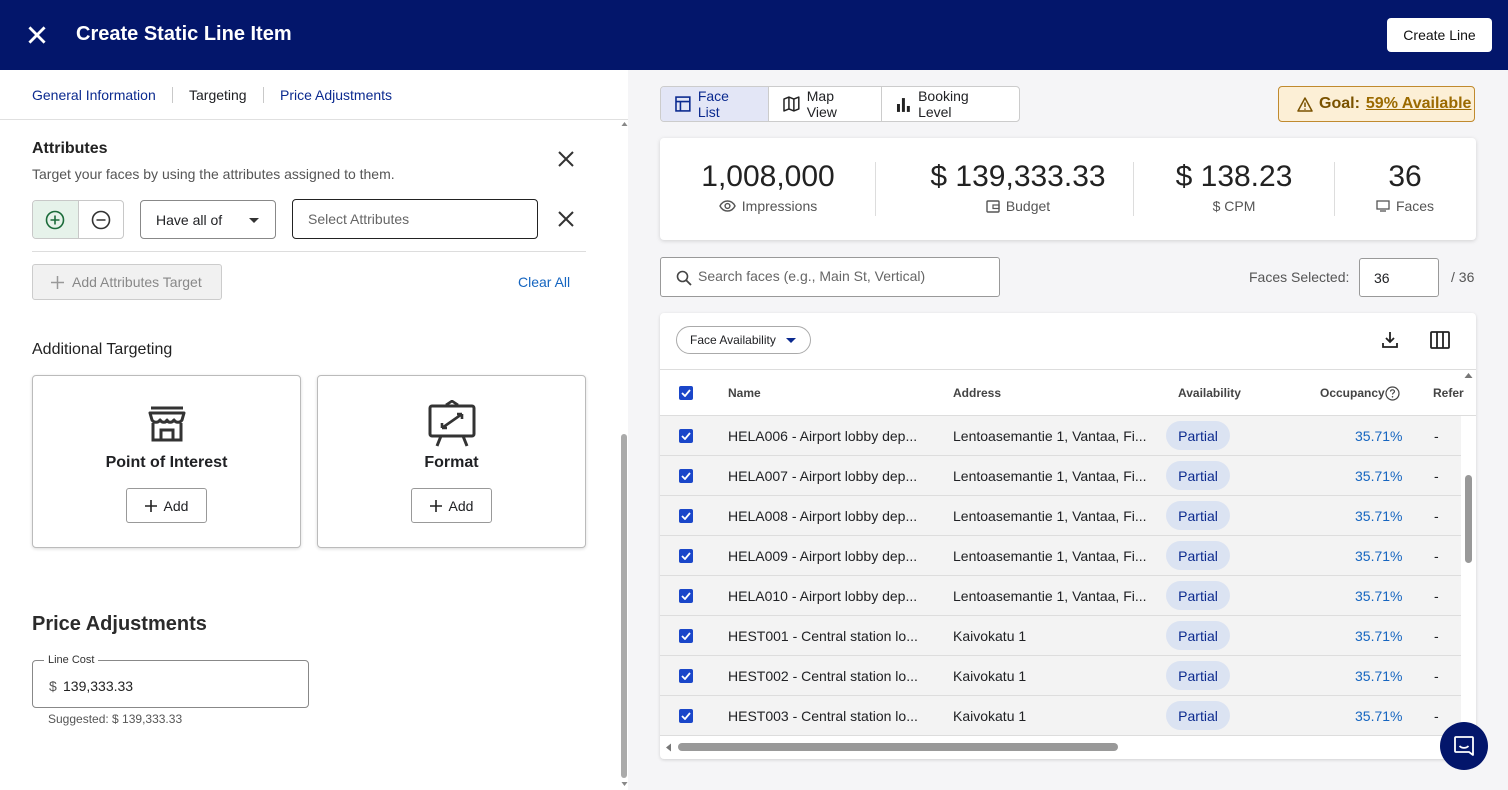 Image resolution: width=1508 pixels, height=790 pixels. What do you see at coordinates (1439, 35) in the screenshot?
I see `create-line-button: Create Line` at bounding box center [1439, 35].